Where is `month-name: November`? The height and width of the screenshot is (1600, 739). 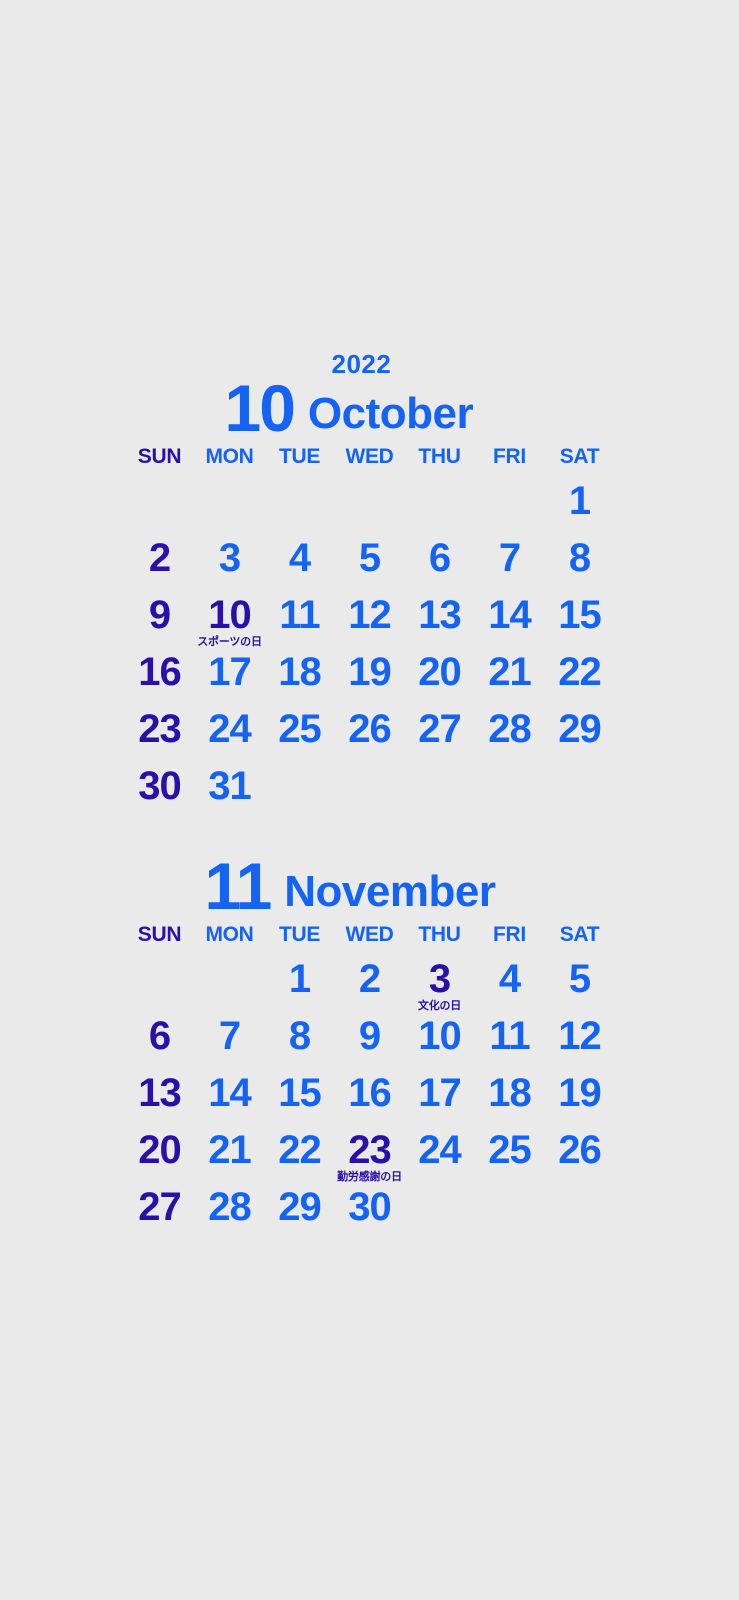 month-name: November is located at coordinates (390, 891).